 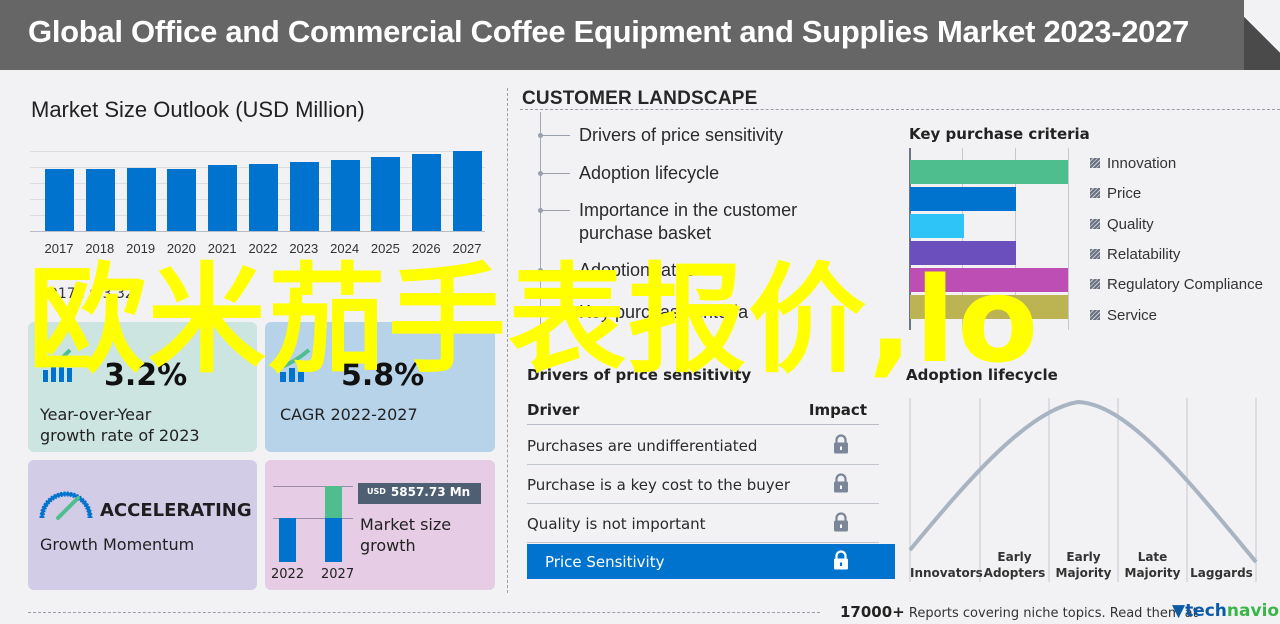 I want to click on kpc-legend-item: Service, so click(x=1123, y=315).